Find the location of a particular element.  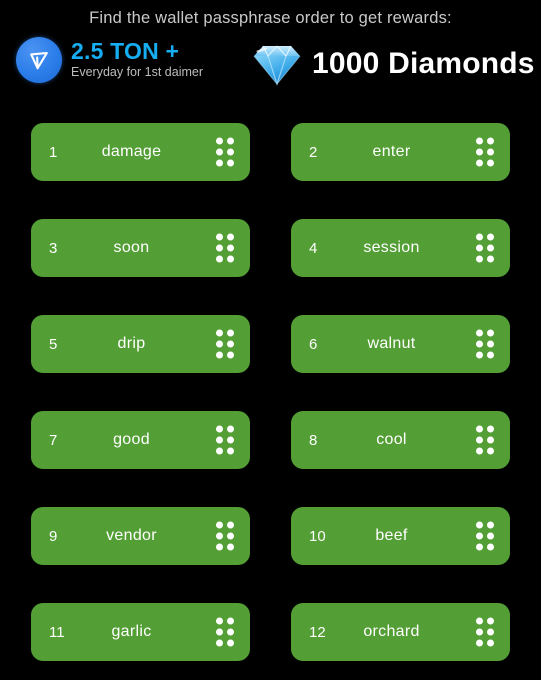

passphrase-card-index: 1 is located at coordinates (53, 152).